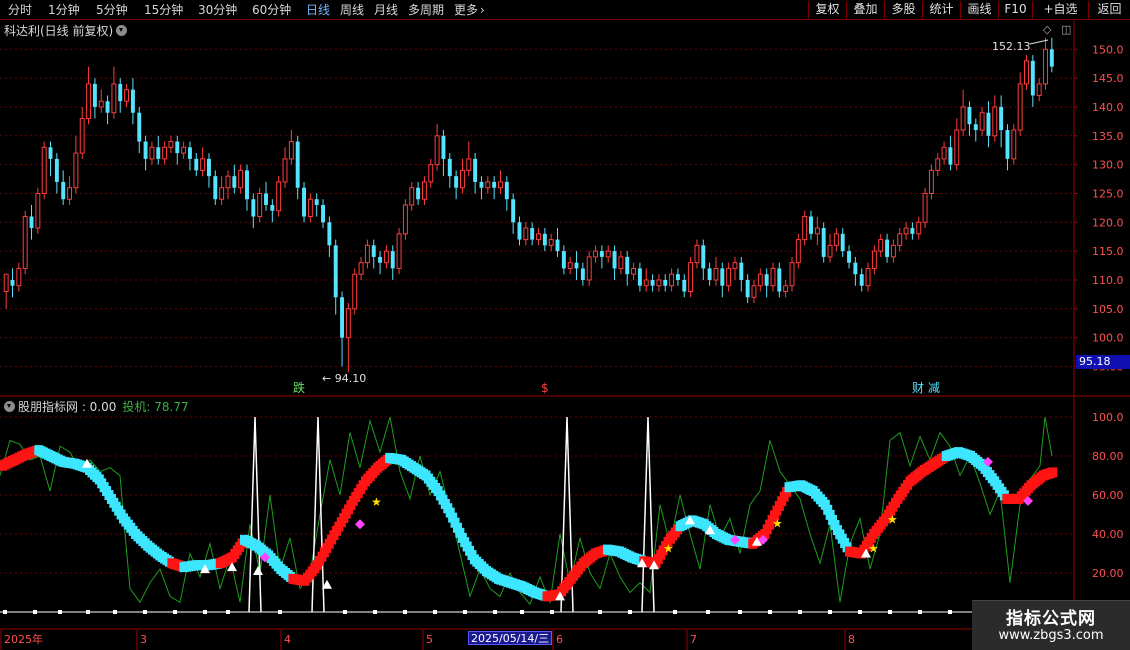  What do you see at coordinates (1066, 29) in the screenshot?
I see `window-toggle-icon: ◫` at bounding box center [1066, 29].